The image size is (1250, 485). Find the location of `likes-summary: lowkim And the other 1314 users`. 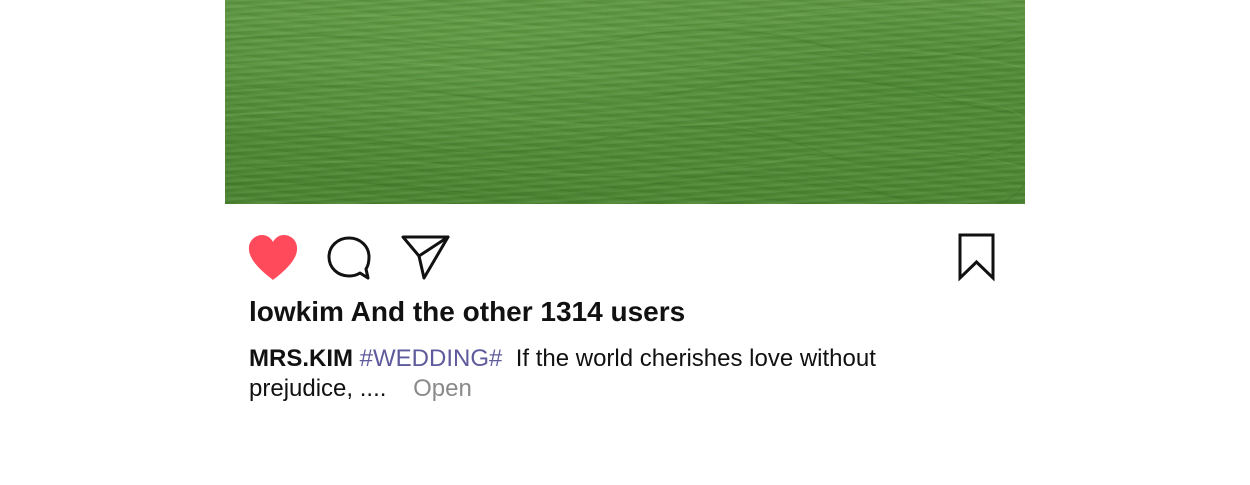

likes-summary: lowkim And the other 1314 users is located at coordinates (467, 312).